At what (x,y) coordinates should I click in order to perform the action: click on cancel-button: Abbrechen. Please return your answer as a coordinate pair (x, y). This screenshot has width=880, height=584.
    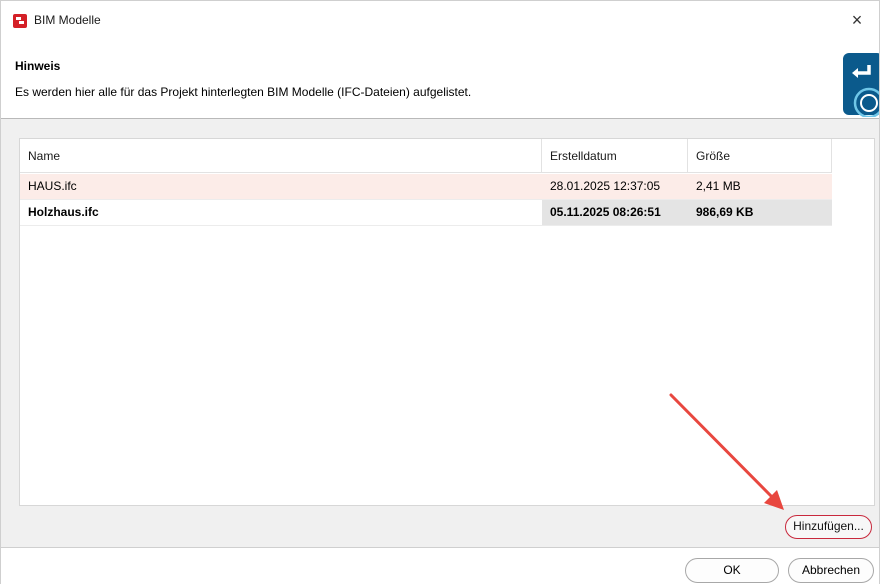
    Looking at the image, I should click on (831, 570).